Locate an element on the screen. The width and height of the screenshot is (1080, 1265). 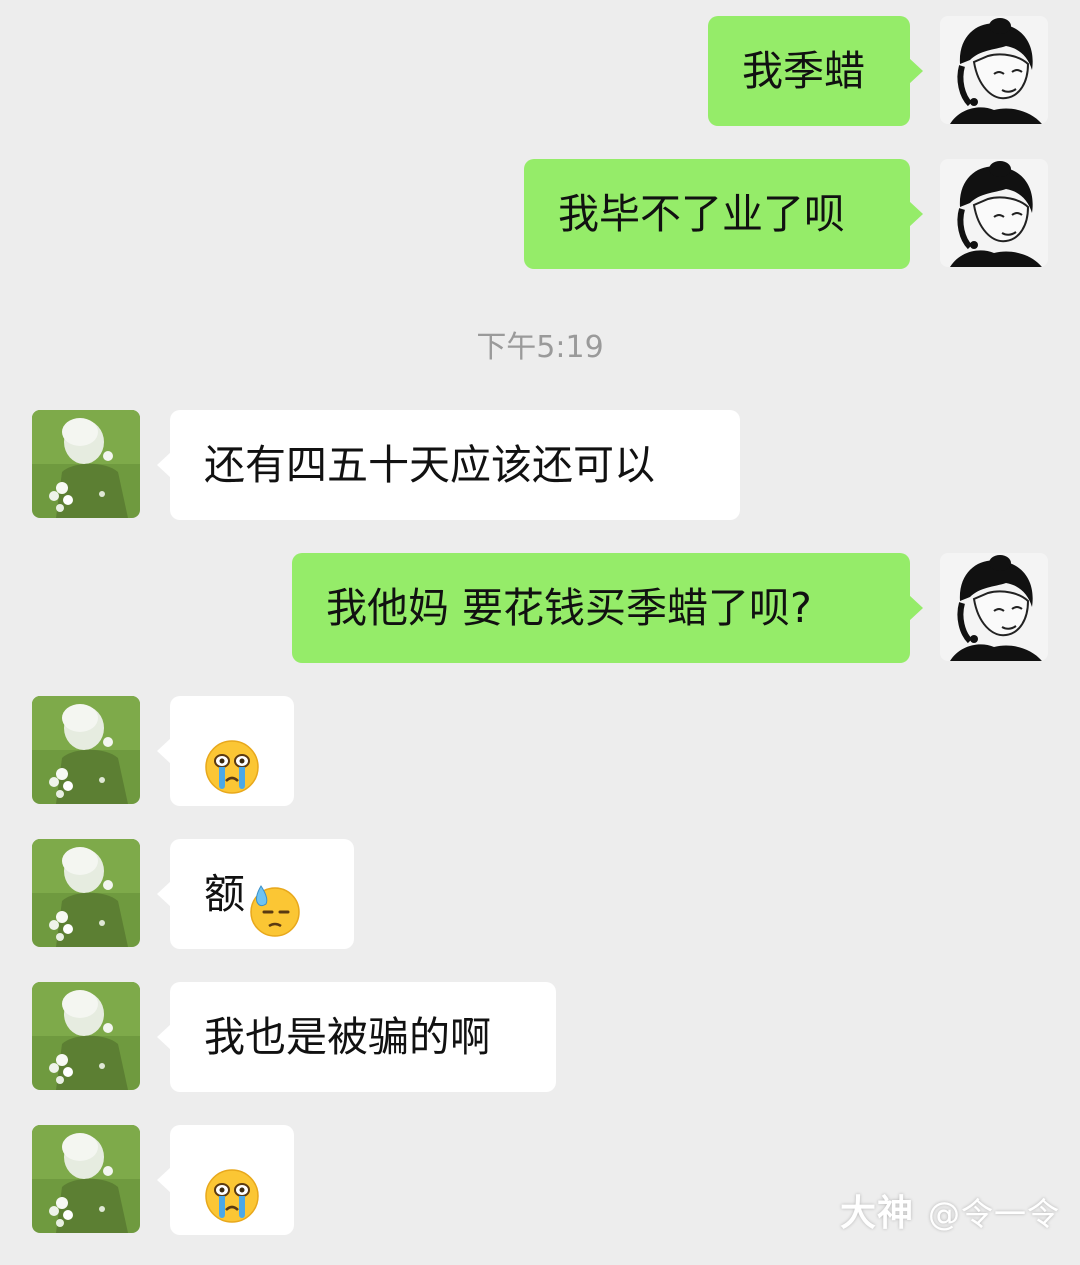
timestamp: 下午5:19 is located at coordinates (540, 347).